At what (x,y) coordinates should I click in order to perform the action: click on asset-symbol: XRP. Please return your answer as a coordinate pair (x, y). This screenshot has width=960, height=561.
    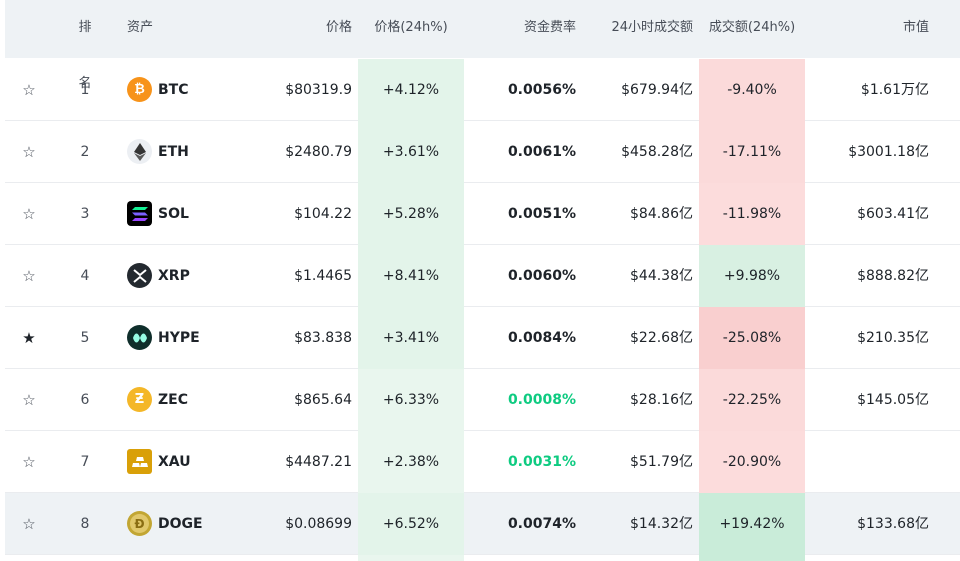
    Looking at the image, I should click on (174, 276).